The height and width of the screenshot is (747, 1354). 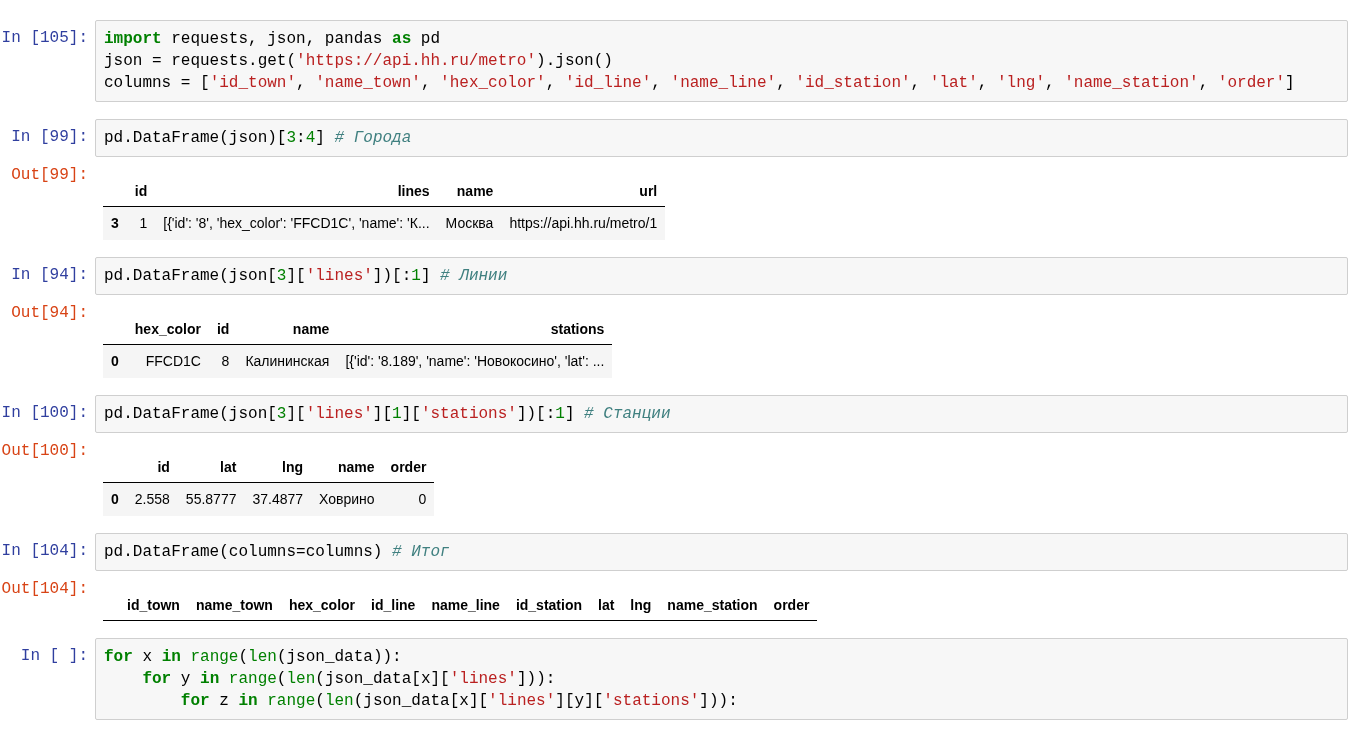 I want to click on column-header: name_line, so click(x=465, y=606).